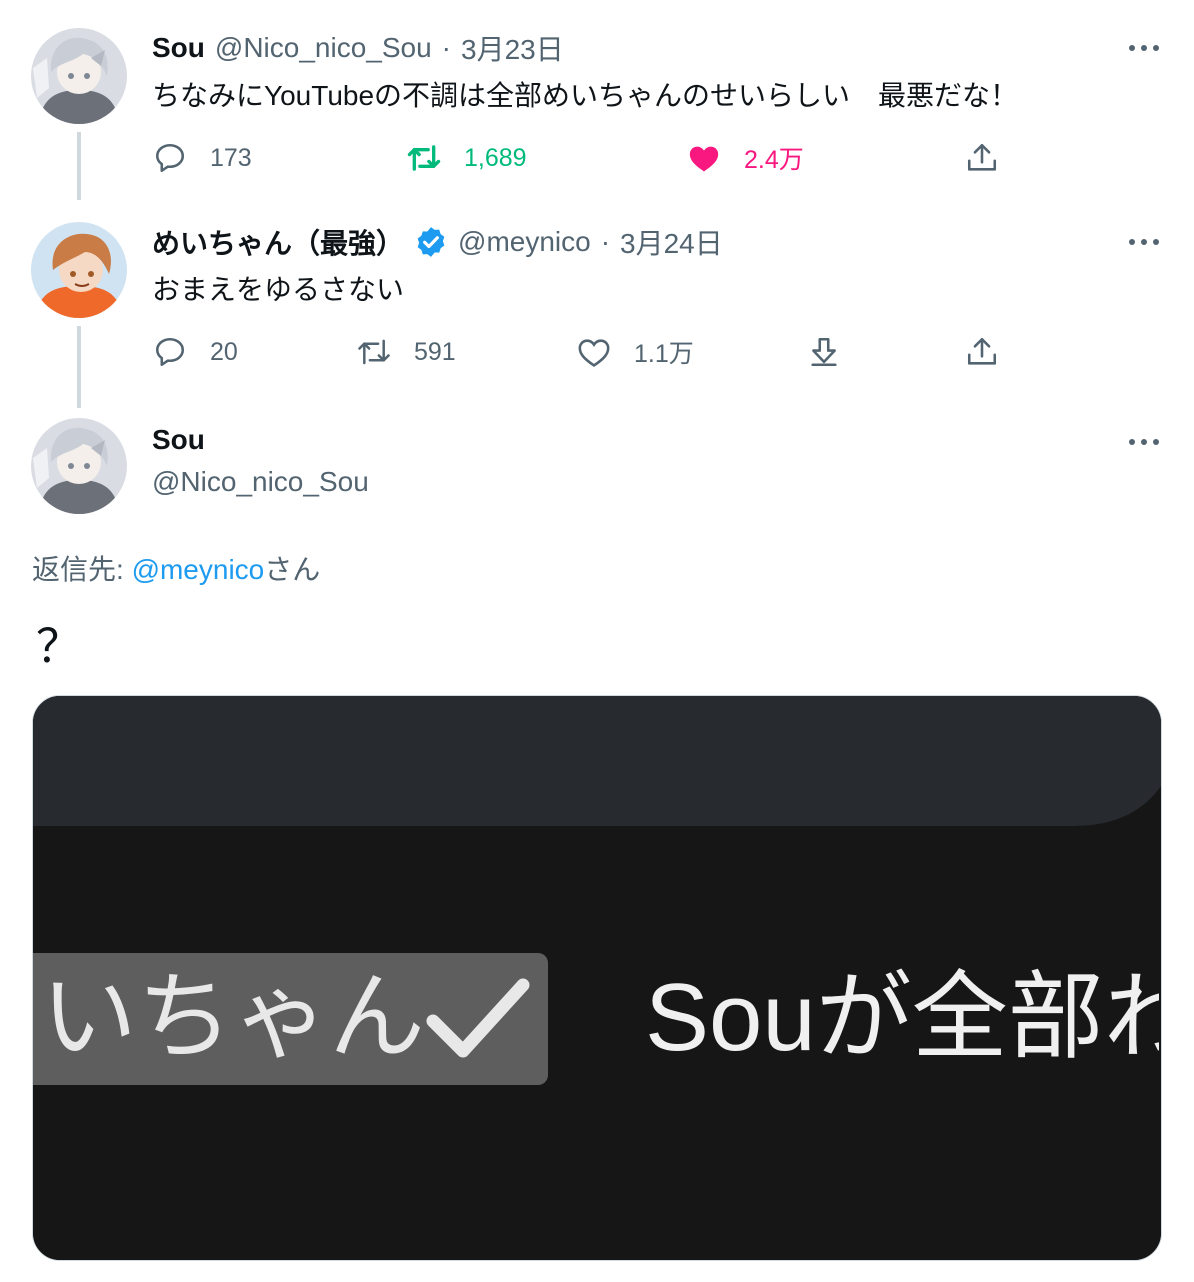 The width and height of the screenshot is (1194, 1282). I want to click on avatar-meynico, so click(79, 270).